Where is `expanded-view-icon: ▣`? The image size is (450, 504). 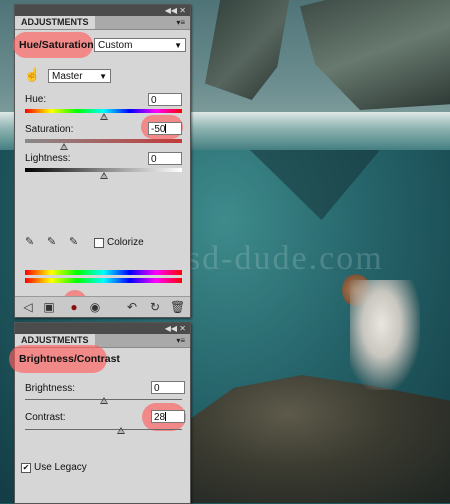 expanded-view-icon: ▣ is located at coordinates (49, 307).